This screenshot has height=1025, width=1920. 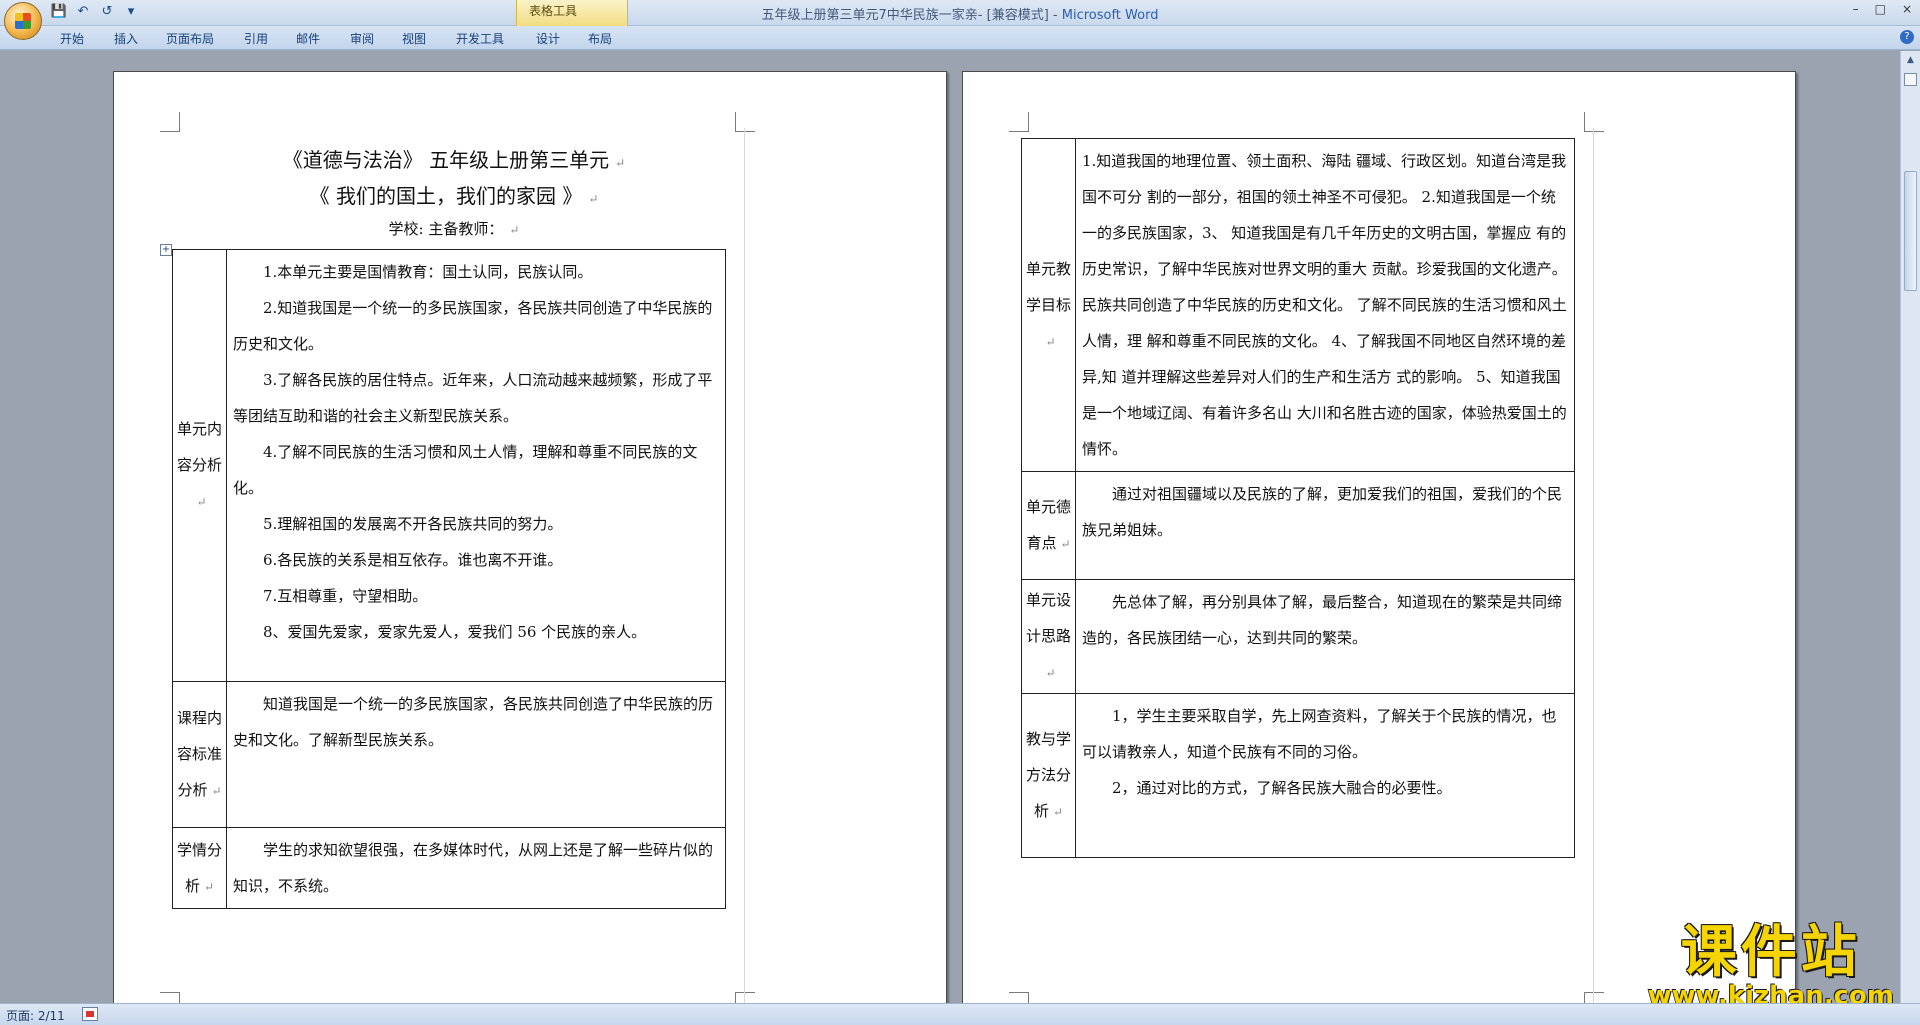 What do you see at coordinates (126, 38) in the screenshot?
I see `tab-insert: 插入` at bounding box center [126, 38].